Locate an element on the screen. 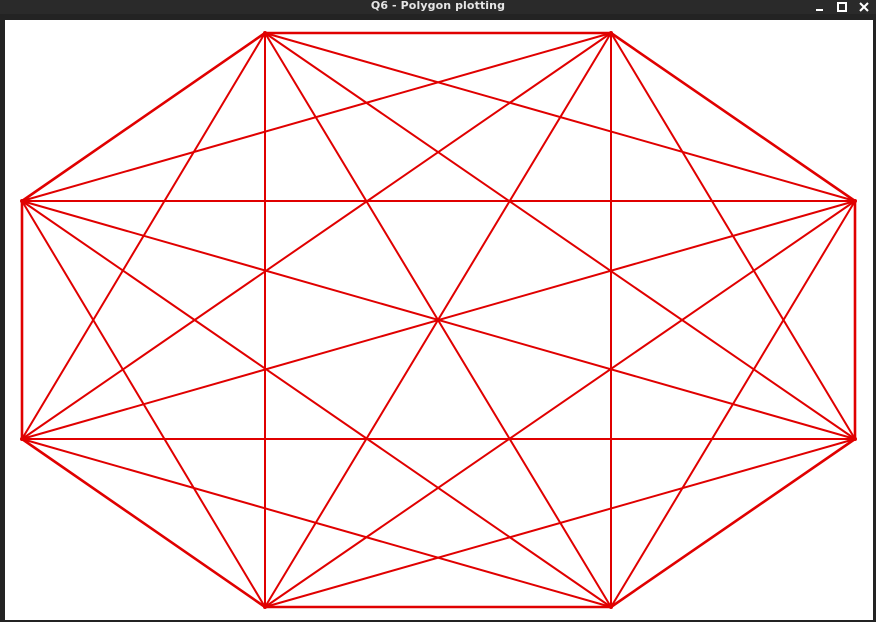 This screenshot has width=876, height=622. window-title: Q6 - Polygon plotting is located at coordinates (438, 6).